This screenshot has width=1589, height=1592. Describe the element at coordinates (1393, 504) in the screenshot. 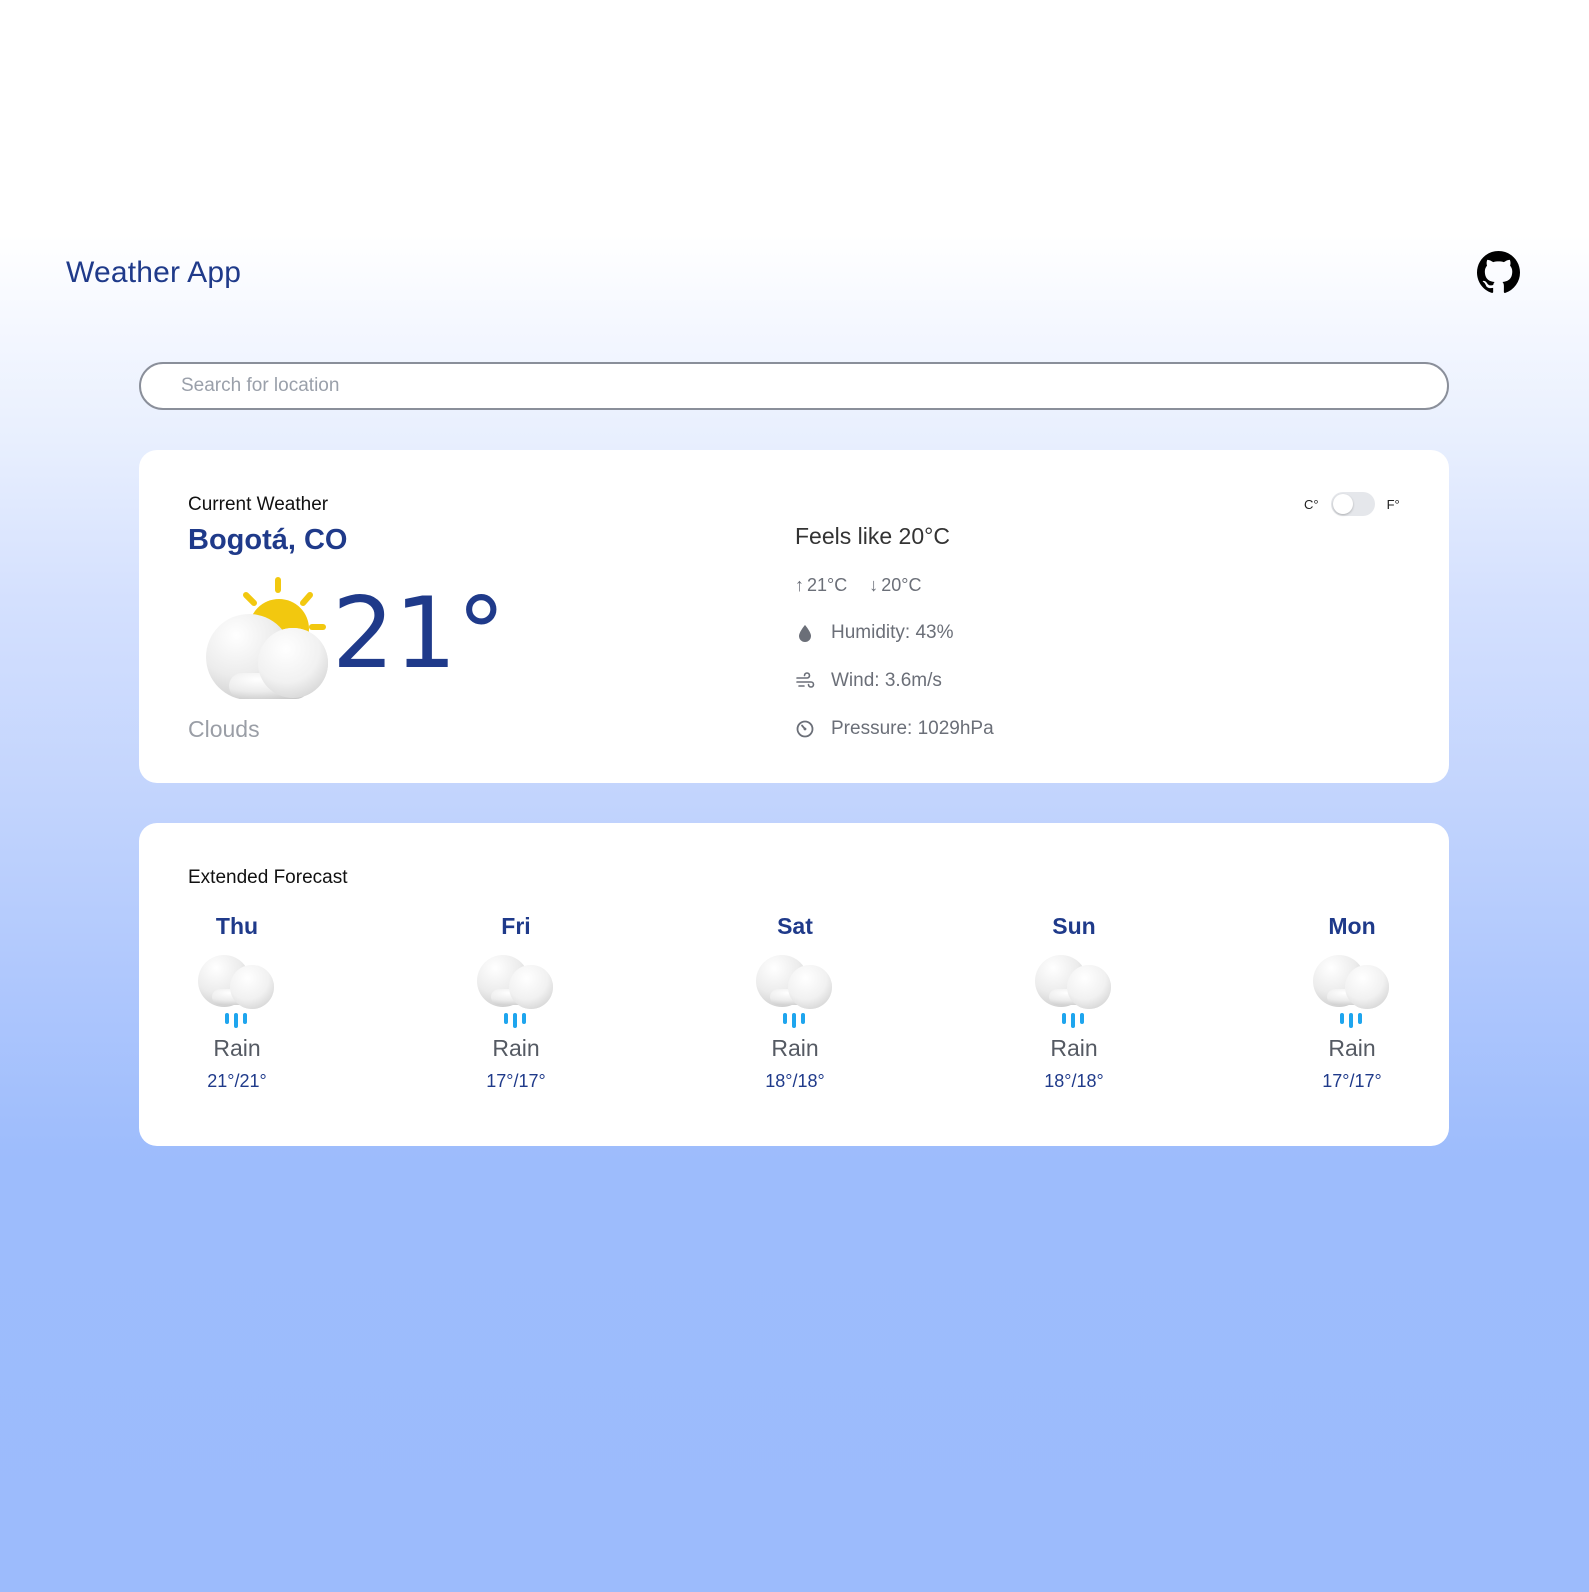

I see `fahrenheit-label: F°` at that location.